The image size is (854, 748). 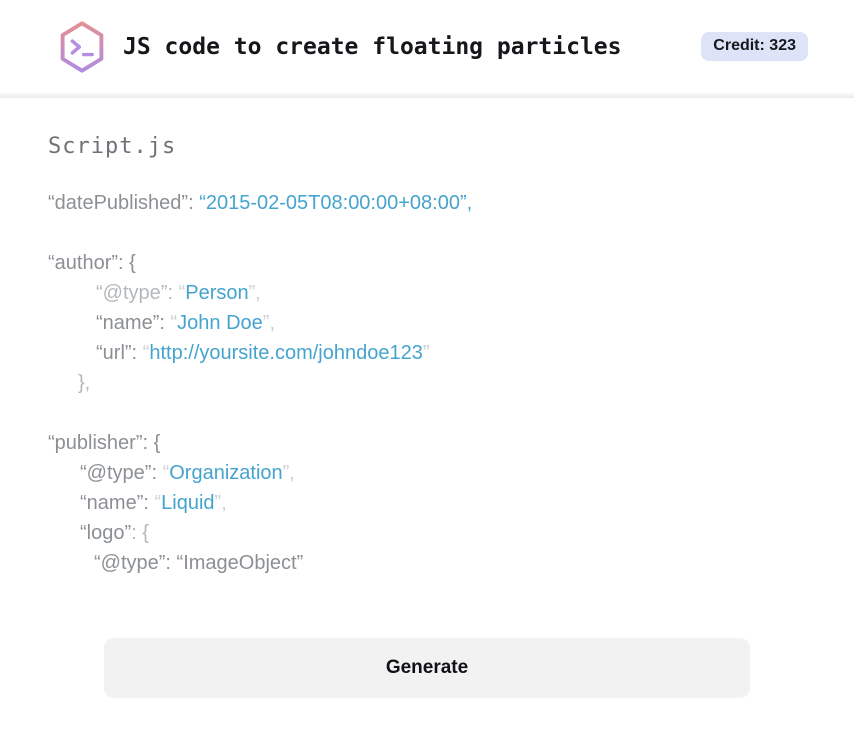 I want to click on code-value: Organization, so click(x=226, y=473).